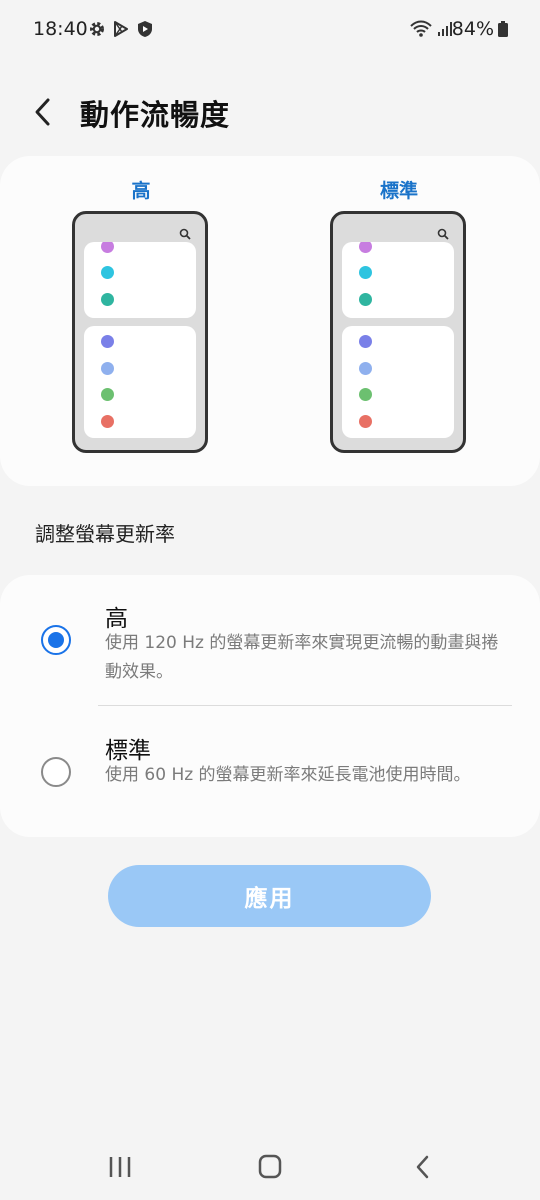 The width and height of the screenshot is (540, 1200). Describe the element at coordinates (42, 112) in the screenshot. I see `chevron-left-icon` at that location.